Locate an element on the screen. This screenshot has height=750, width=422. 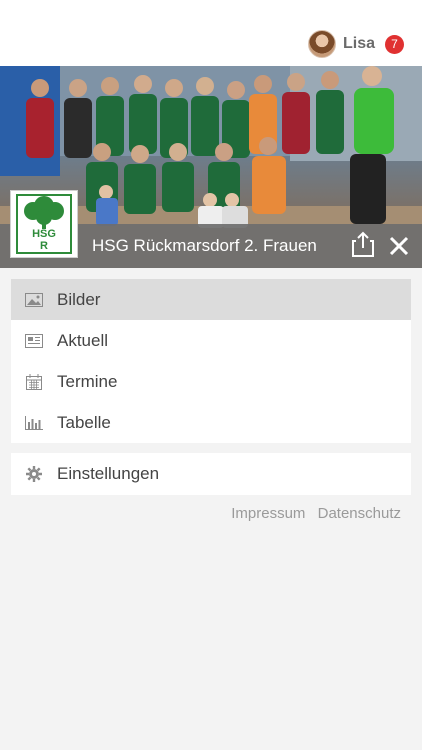
menu-item-label: Tabelle is located at coordinates (84, 422).